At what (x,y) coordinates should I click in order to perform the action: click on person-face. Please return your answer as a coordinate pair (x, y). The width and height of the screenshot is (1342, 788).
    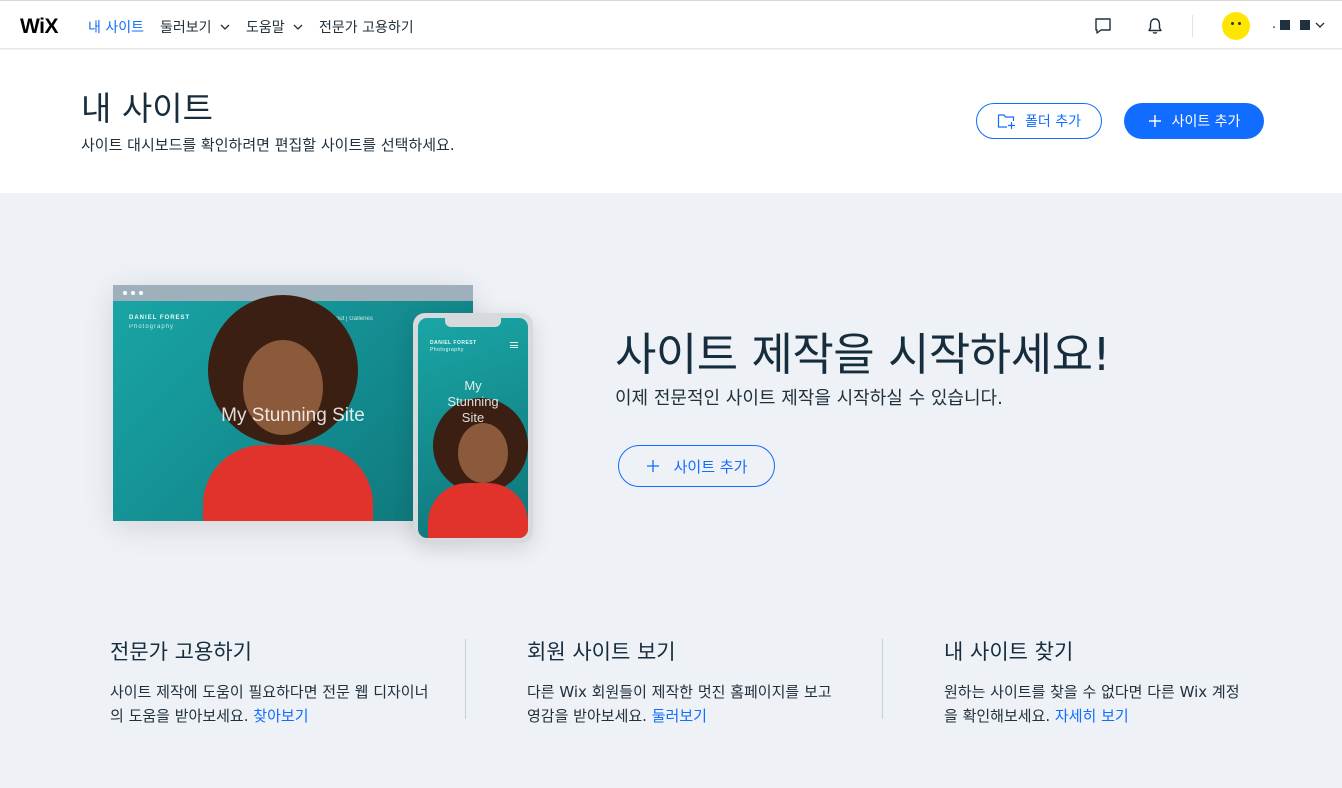
    Looking at the image, I should click on (483, 453).